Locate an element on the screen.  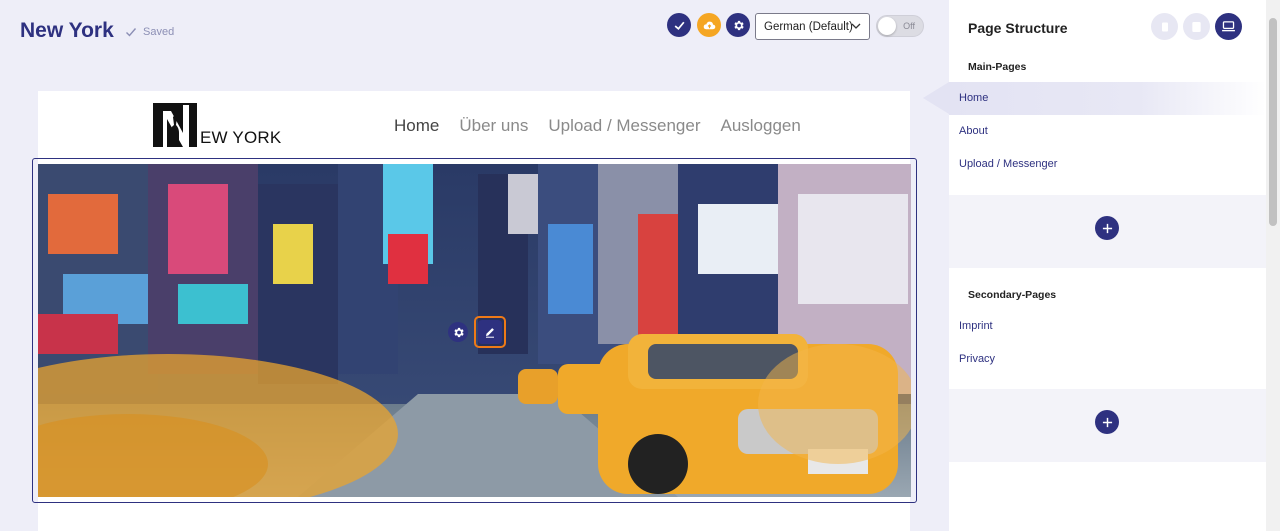
chevron-down-icon is located at coordinates (856, 26).